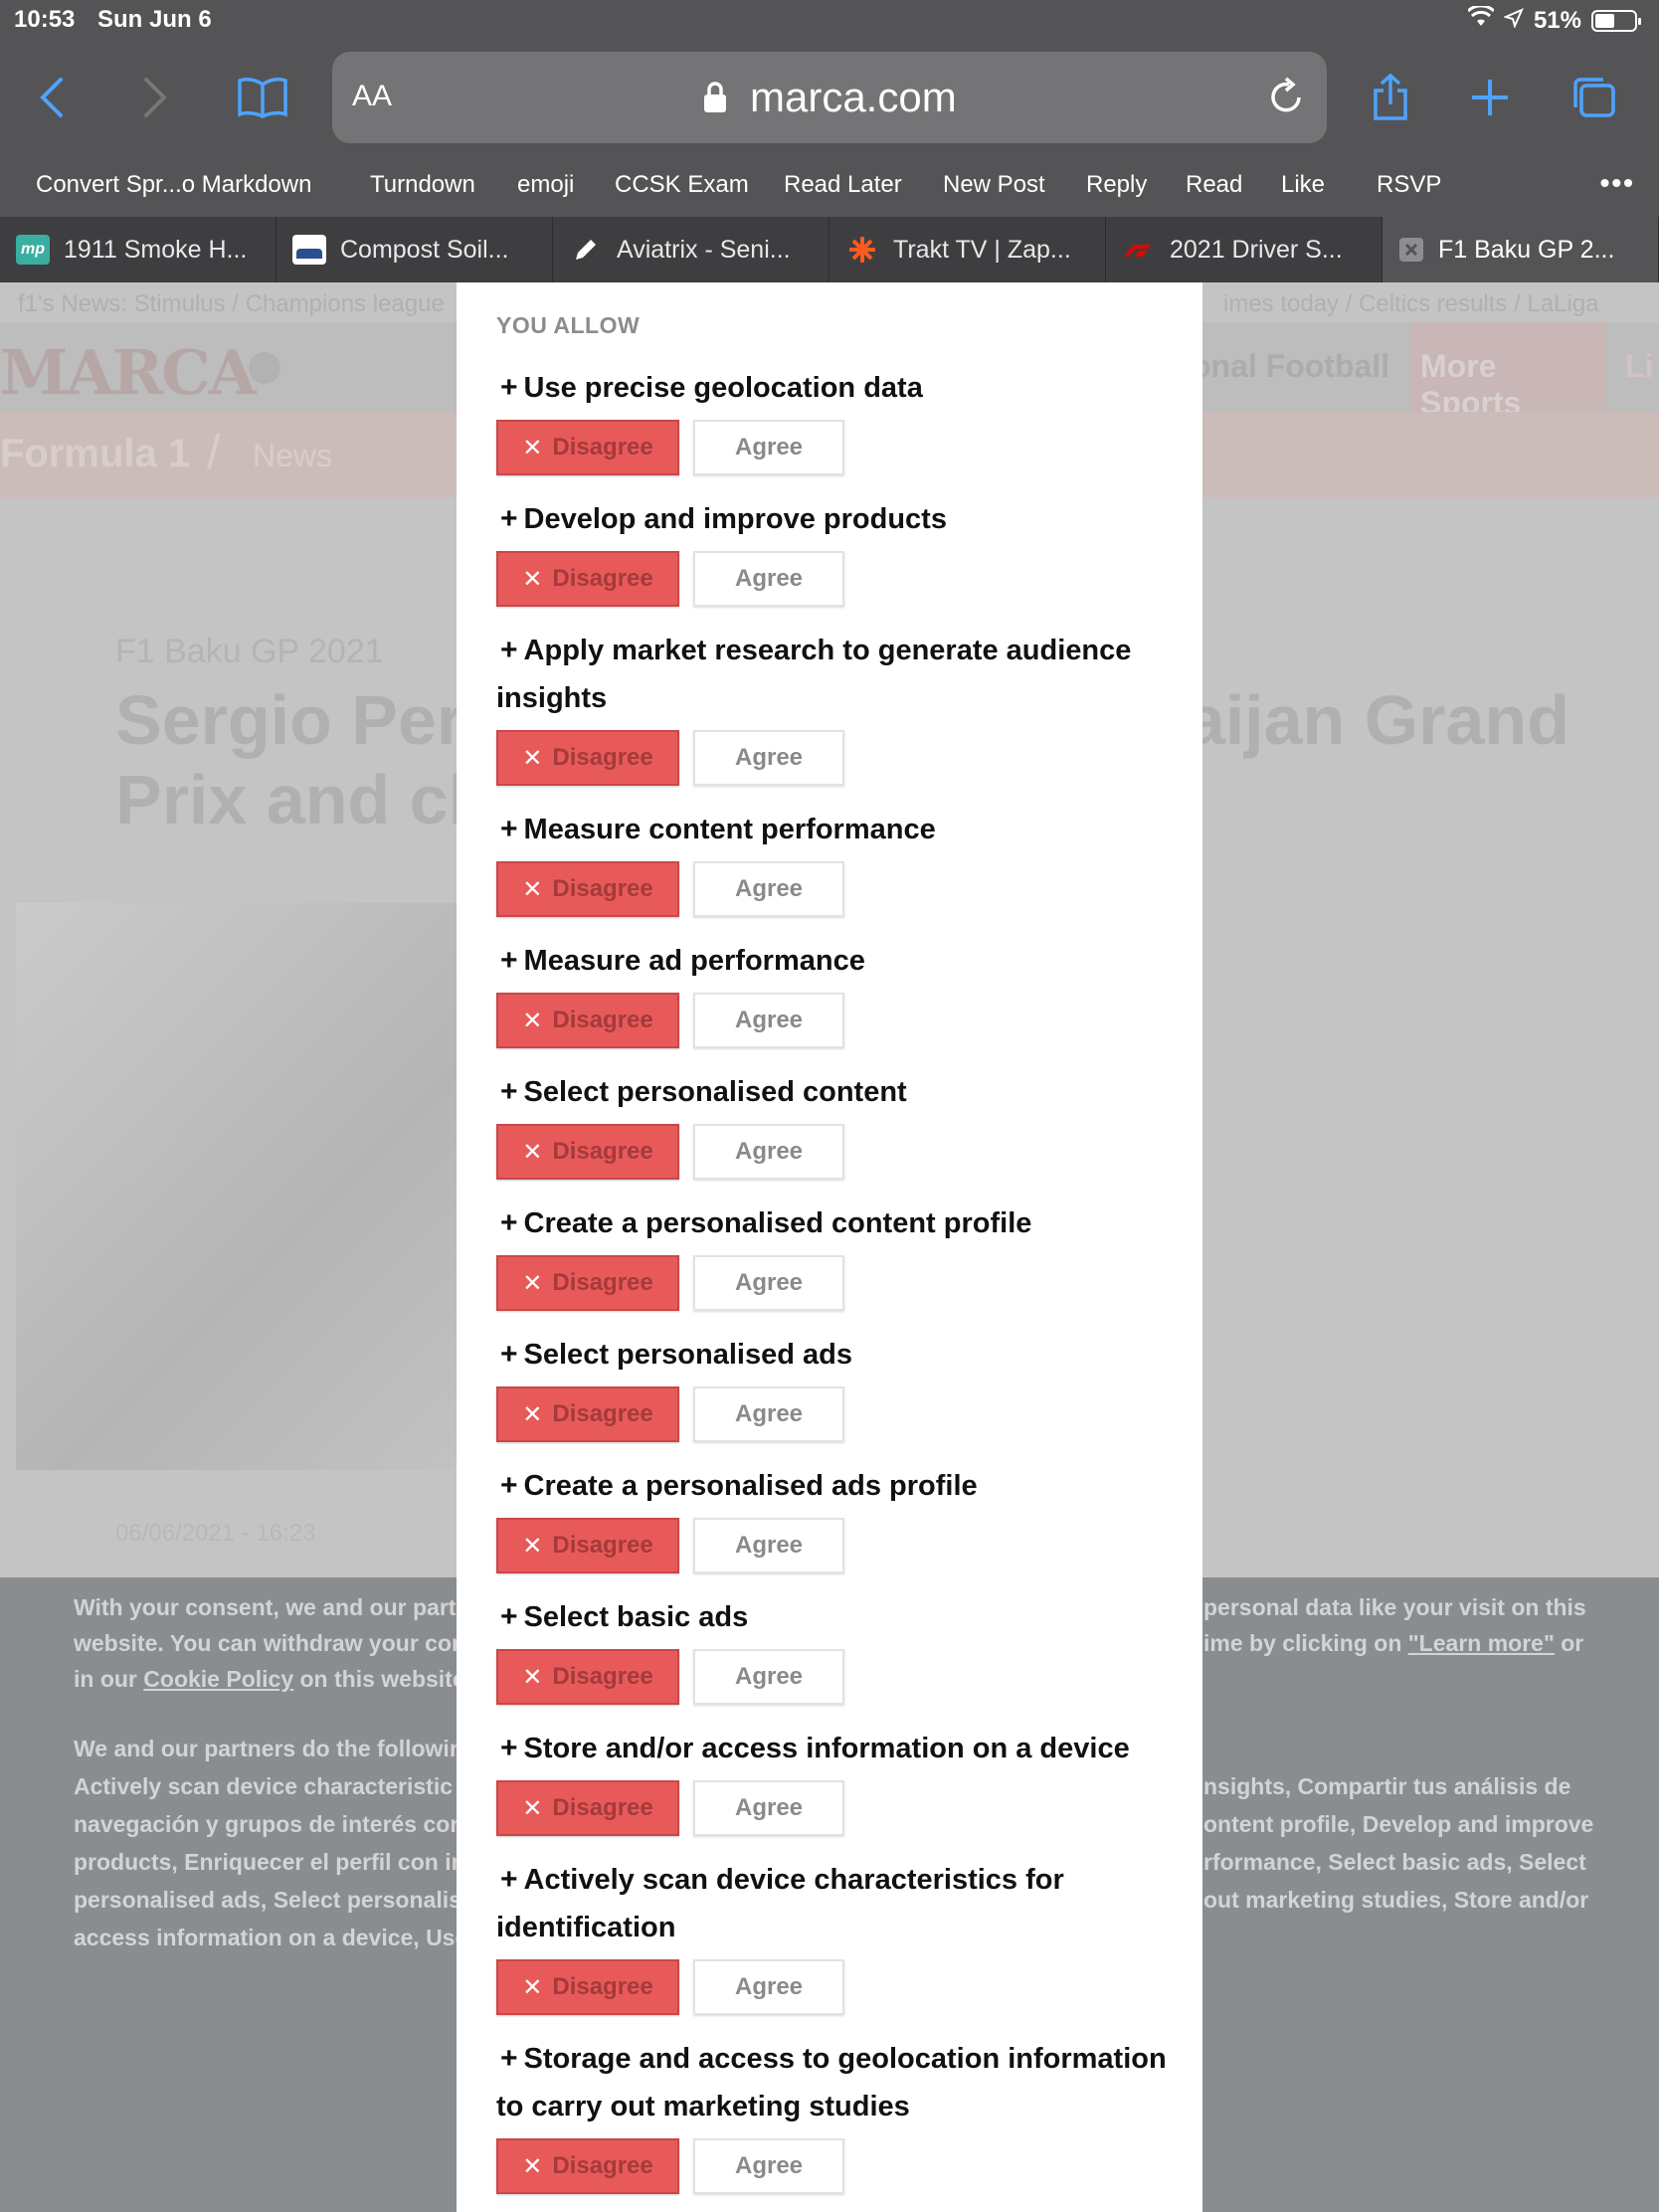  What do you see at coordinates (1116, 185) in the screenshot?
I see `bookmark-item: Reply` at bounding box center [1116, 185].